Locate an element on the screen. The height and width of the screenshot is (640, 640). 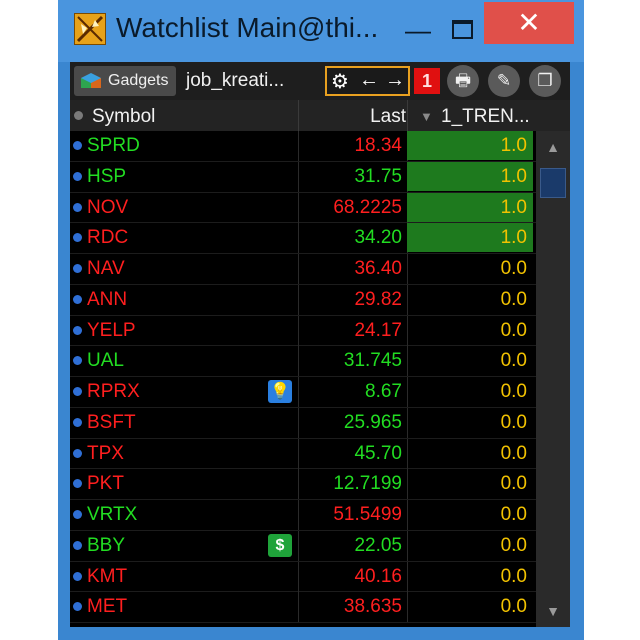
row-symbol: PKT is located at coordinates (105, 484).